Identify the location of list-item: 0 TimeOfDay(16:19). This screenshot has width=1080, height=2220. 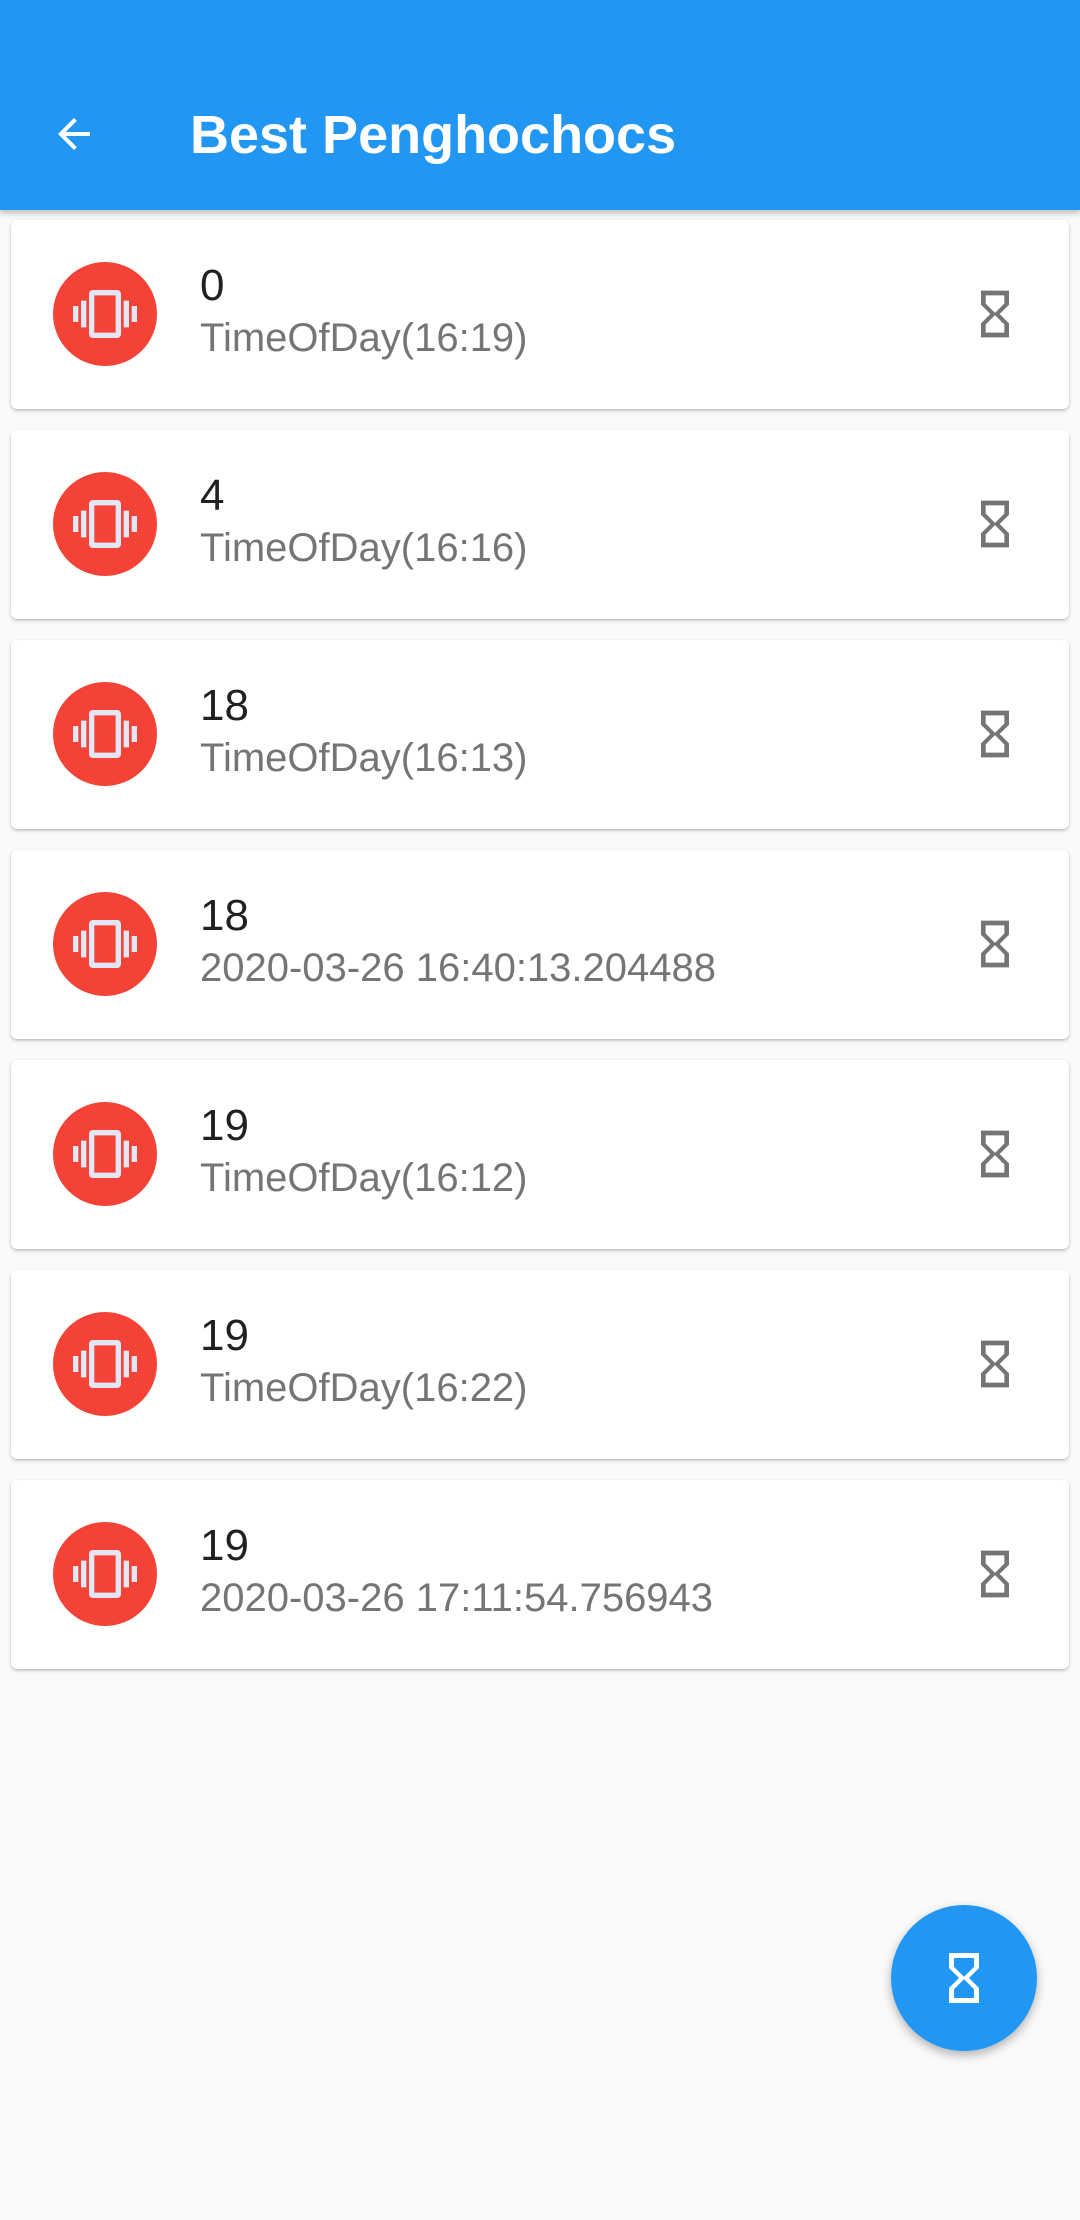
(540, 314).